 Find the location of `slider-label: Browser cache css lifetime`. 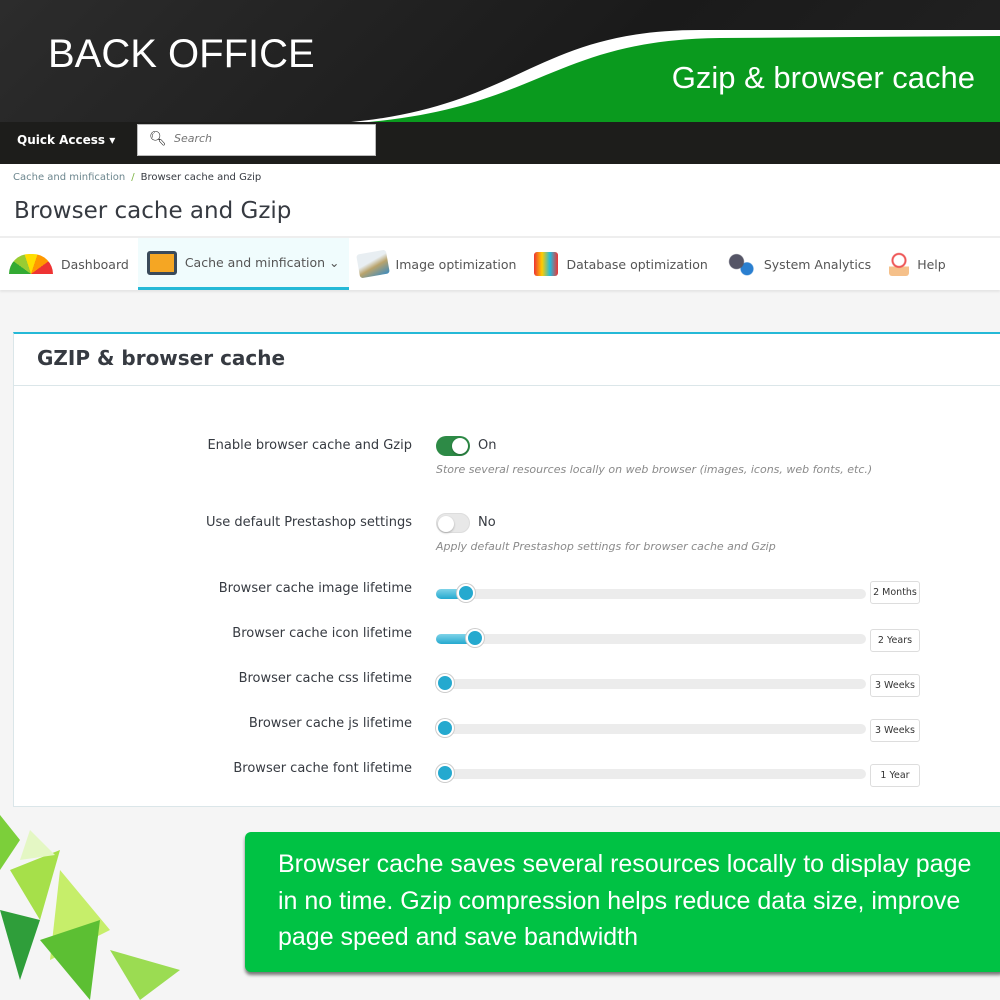

slider-label: Browser cache css lifetime is located at coordinates (325, 678).